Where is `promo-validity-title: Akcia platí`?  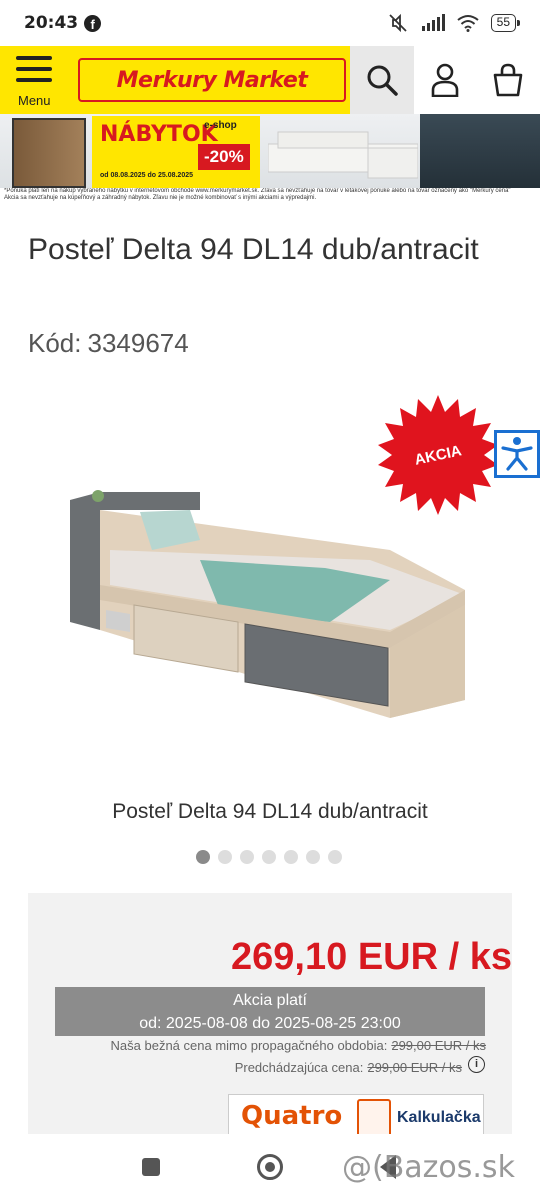
promo-validity-title: Akcia platí is located at coordinates (270, 1000).